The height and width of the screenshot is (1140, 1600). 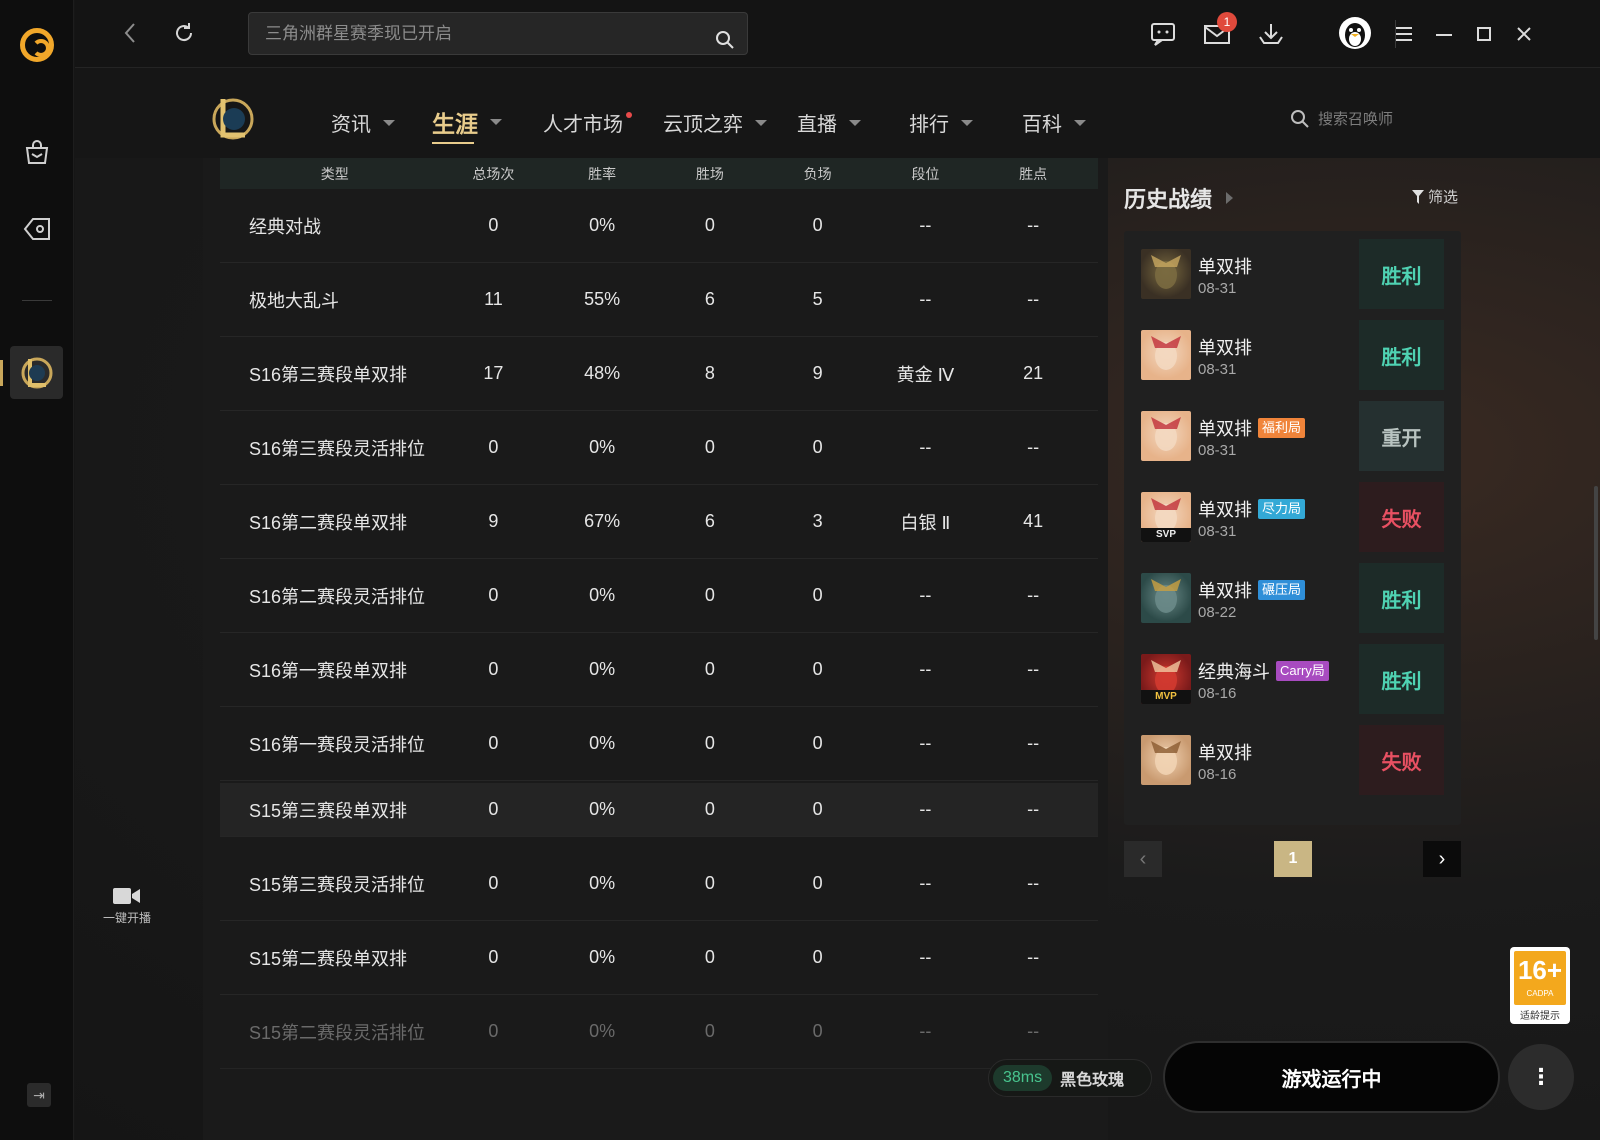 I want to click on global-search-input: 三角洲群星赛季现已开启, so click(x=498, y=33).